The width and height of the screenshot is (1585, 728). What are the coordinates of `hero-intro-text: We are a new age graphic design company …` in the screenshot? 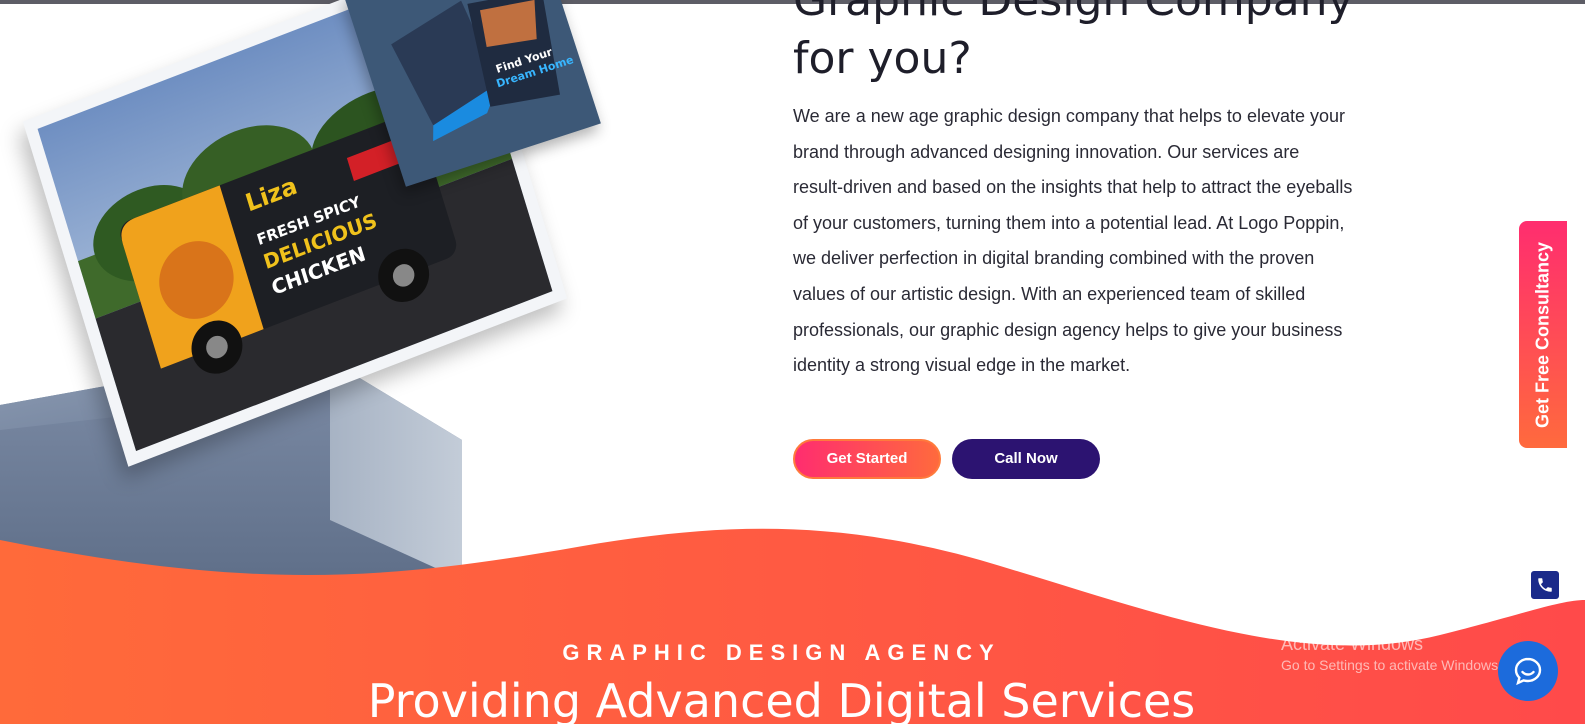 It's located at (1073, 241).